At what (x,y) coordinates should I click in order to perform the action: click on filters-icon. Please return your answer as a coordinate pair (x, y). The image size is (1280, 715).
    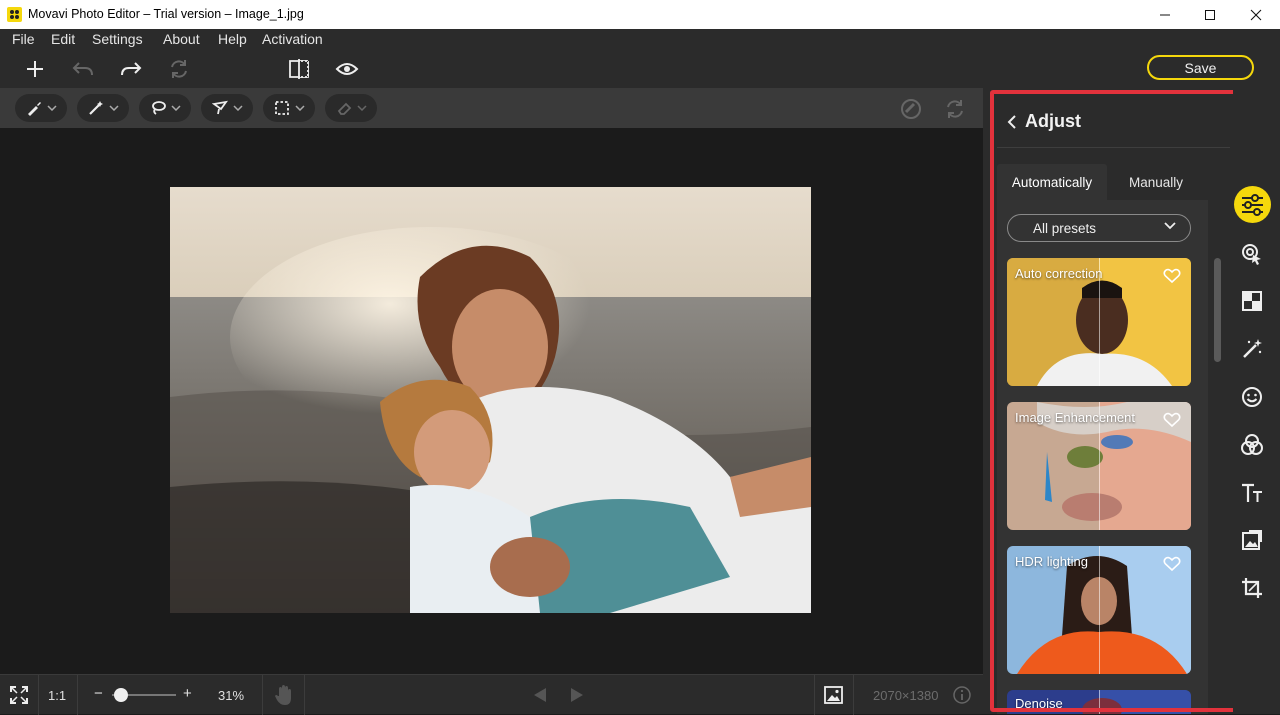
    Looking at the image, I should click on (1252, 444).